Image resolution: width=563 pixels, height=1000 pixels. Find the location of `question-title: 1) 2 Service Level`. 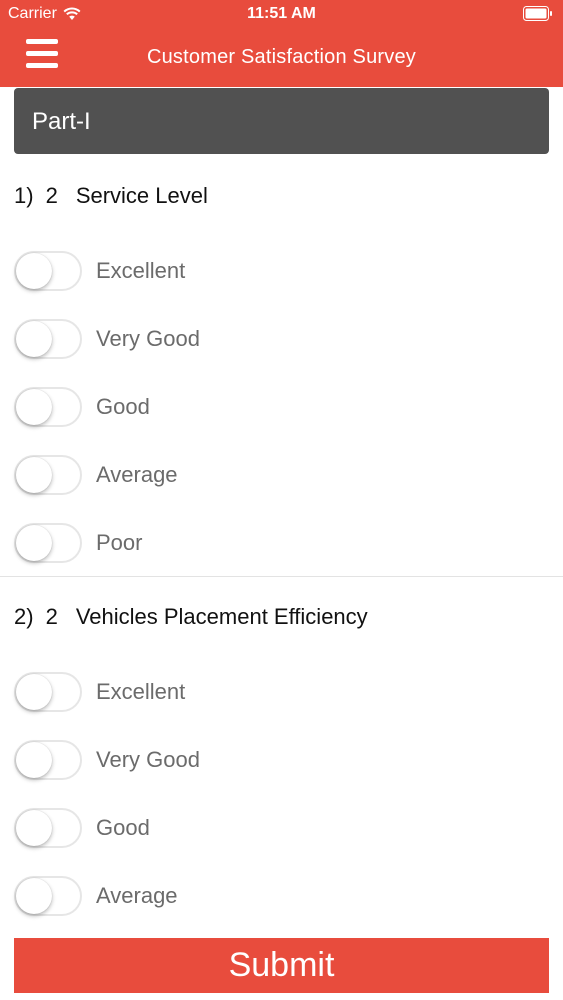

question-title: 1) 2 Service Level is located at coordinates (111, 196).